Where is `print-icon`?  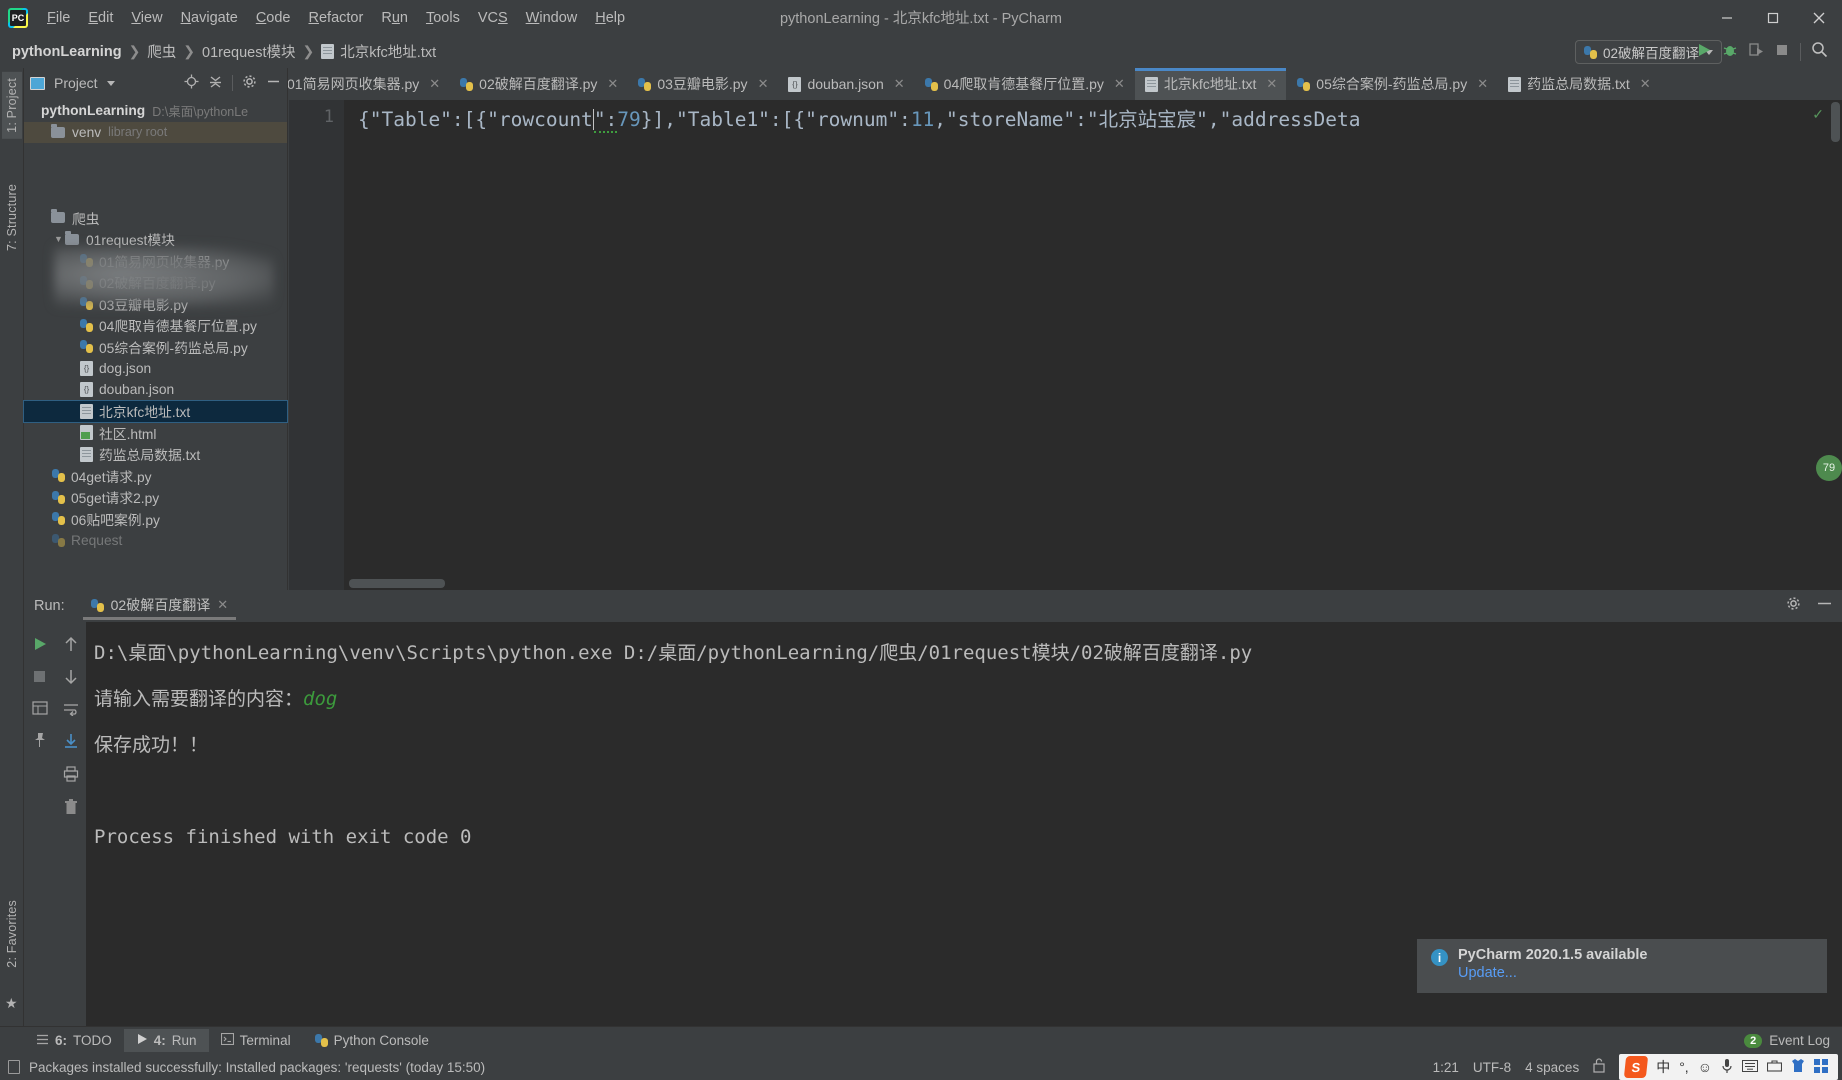
print-icon is located at coordinates (71, 775).